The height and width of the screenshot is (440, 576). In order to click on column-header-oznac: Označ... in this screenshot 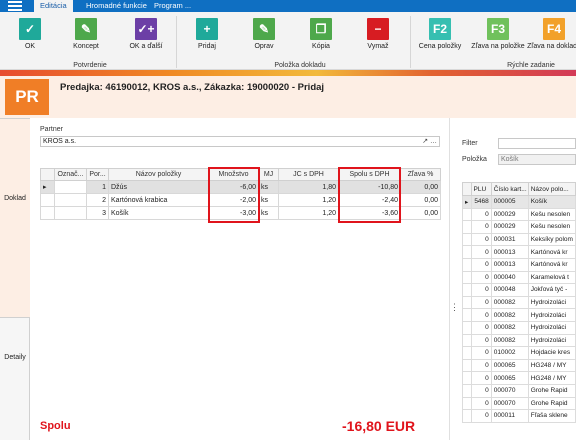, I will do `click(70, 174)`.